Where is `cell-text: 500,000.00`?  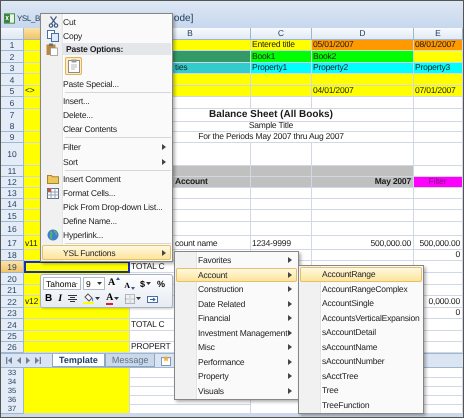 cell-text: 500,000.00 is located at coordinates (390, 243).